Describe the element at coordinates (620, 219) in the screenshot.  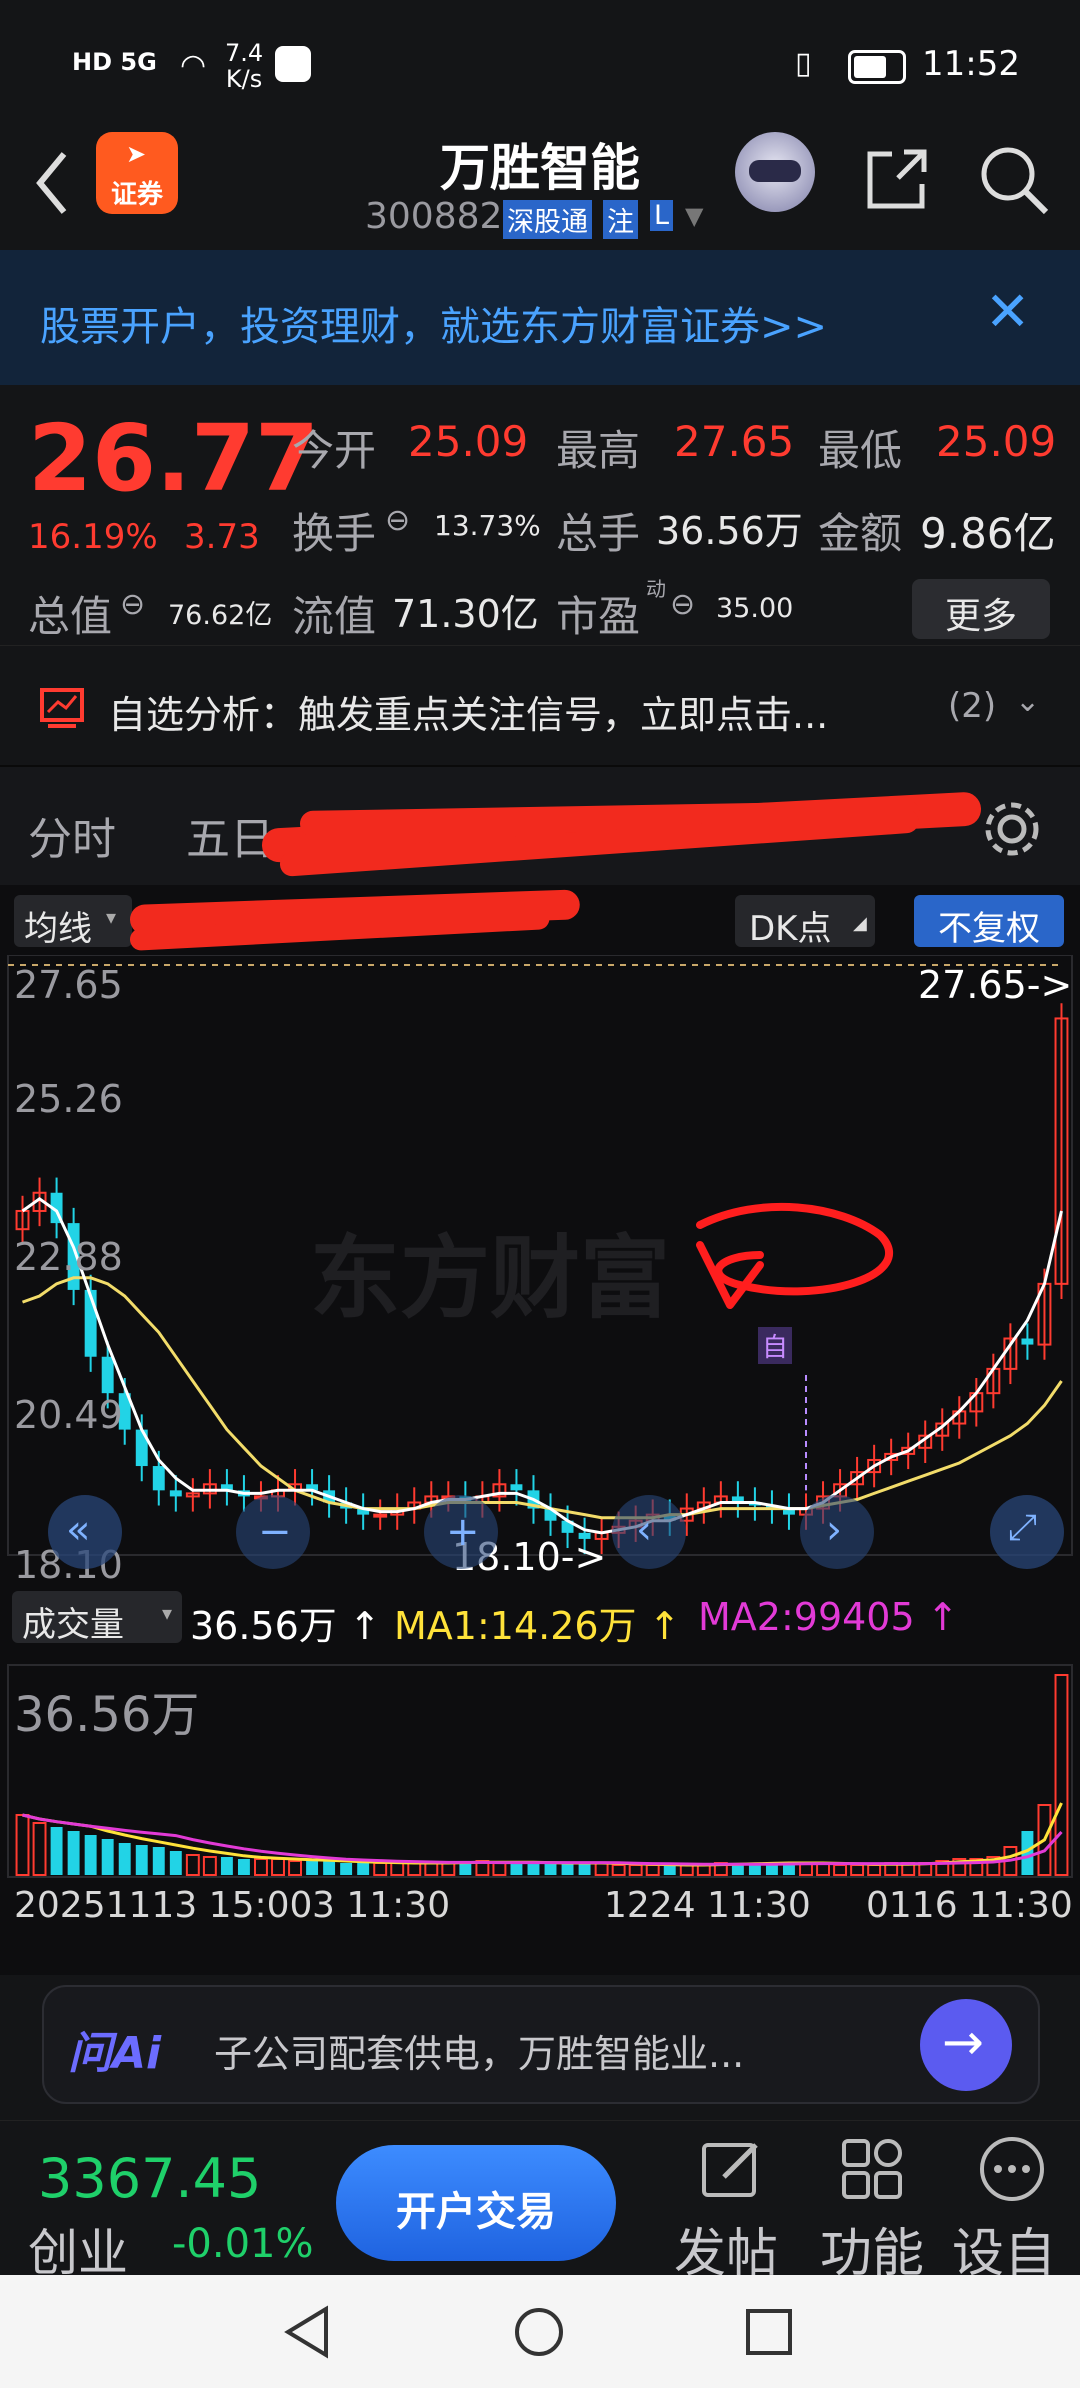
I see `zhu-tag: 注` at that location.